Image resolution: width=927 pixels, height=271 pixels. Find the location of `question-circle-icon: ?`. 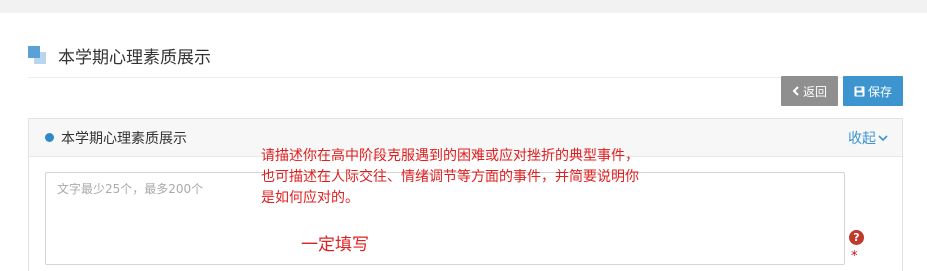

question-circle-icon: ? is located at coordinates (856, 237).